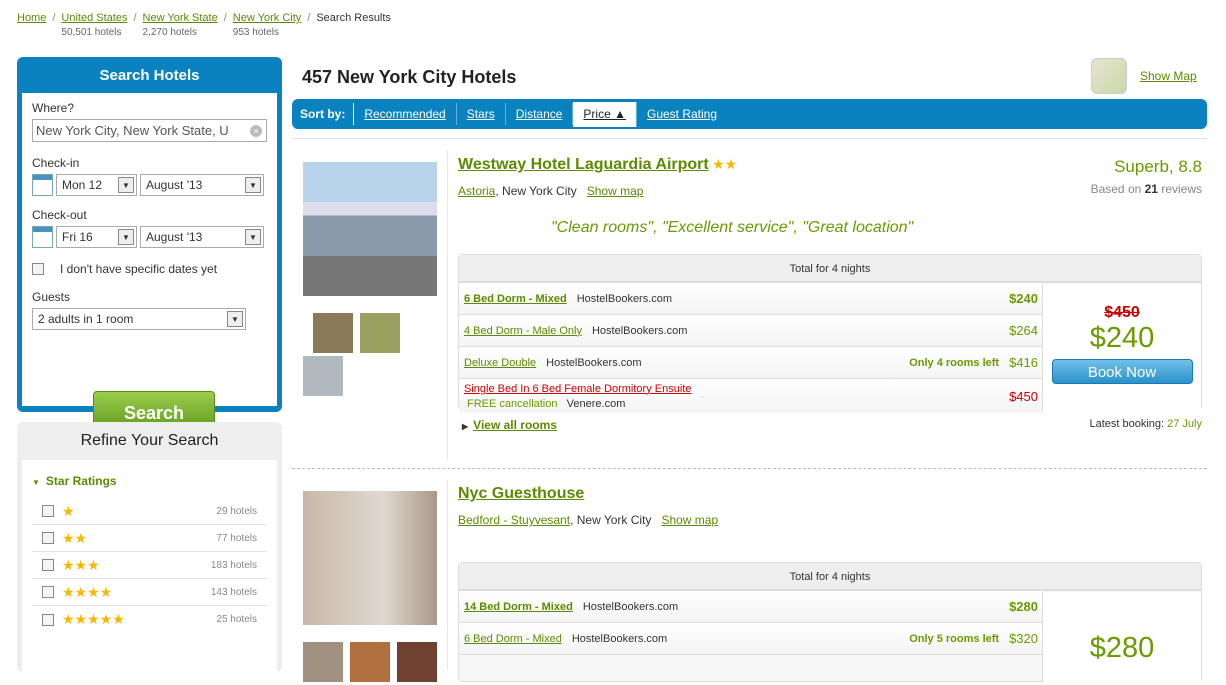 This screenshot has width=1226, height=685. What do you see at coordinates (149, 511) in the screenshot?
I see `star-filter-1: ★ 29 hotels` at bounding box center [149, 511].